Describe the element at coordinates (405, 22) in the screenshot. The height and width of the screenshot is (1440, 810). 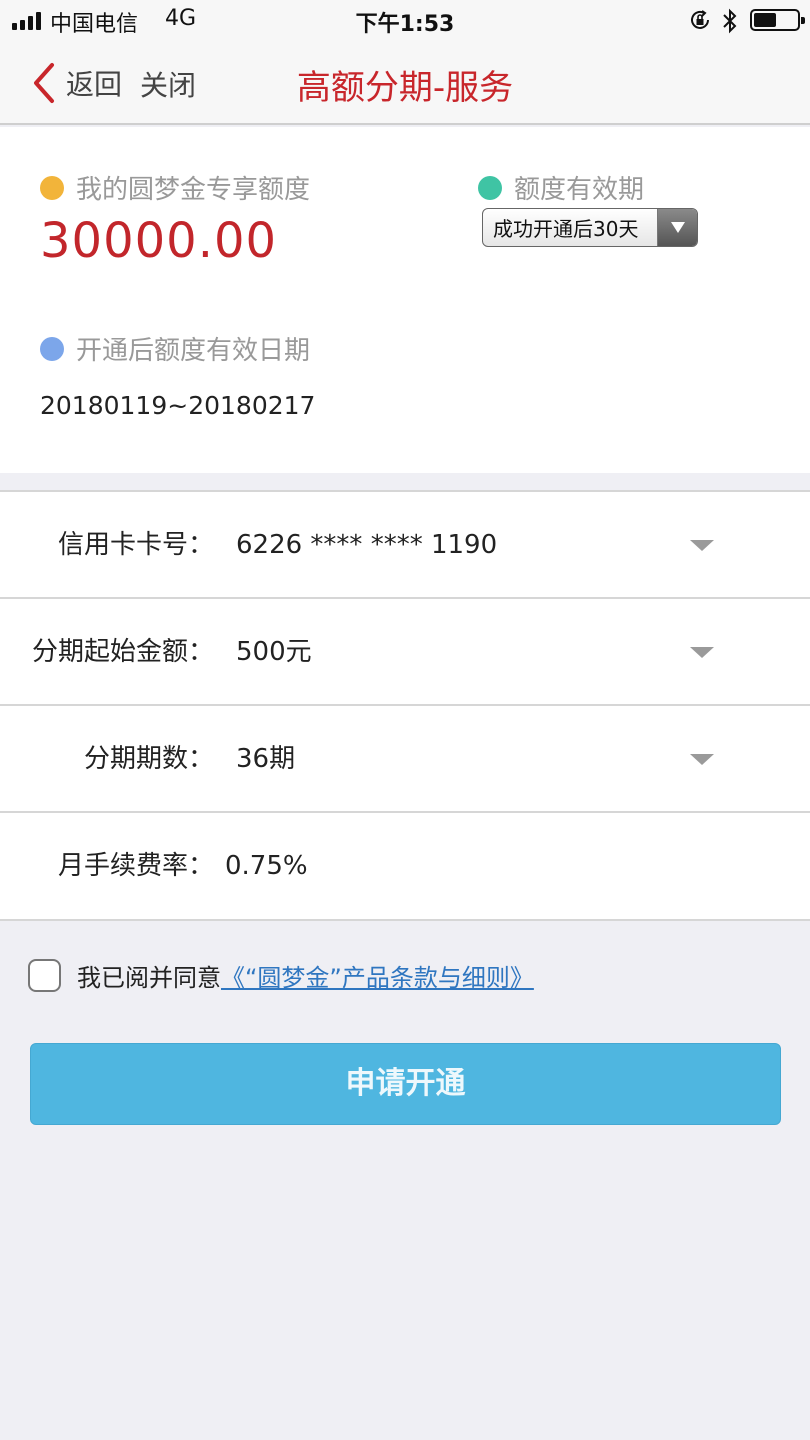
I see `status-bar: 中国电信 4G 下午1:53` at that location.